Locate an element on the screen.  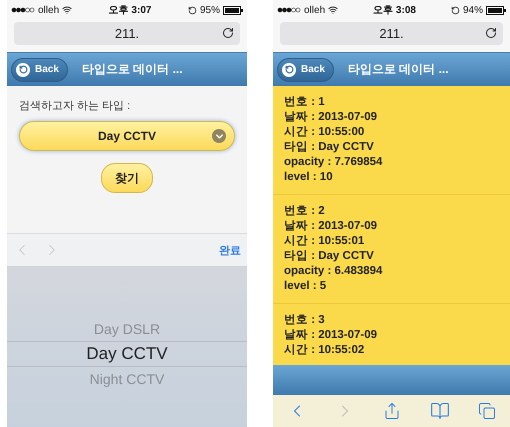
record-line: 시간 : 10:55:01 is located at coordinates (325, 241).